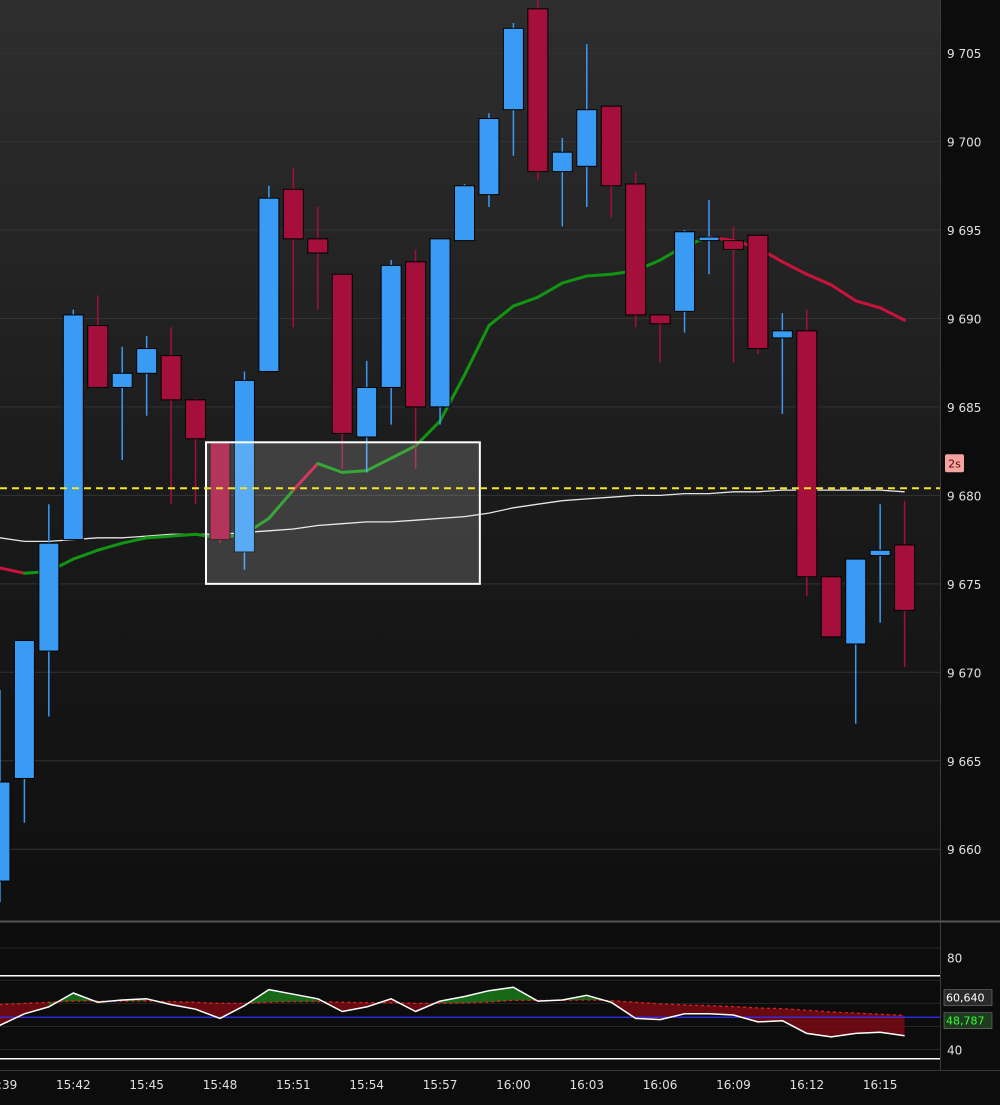 The height and width of the screenshot is (1105, 1000). I want to click on price-tick-label: 9 665, so click(964, 762).